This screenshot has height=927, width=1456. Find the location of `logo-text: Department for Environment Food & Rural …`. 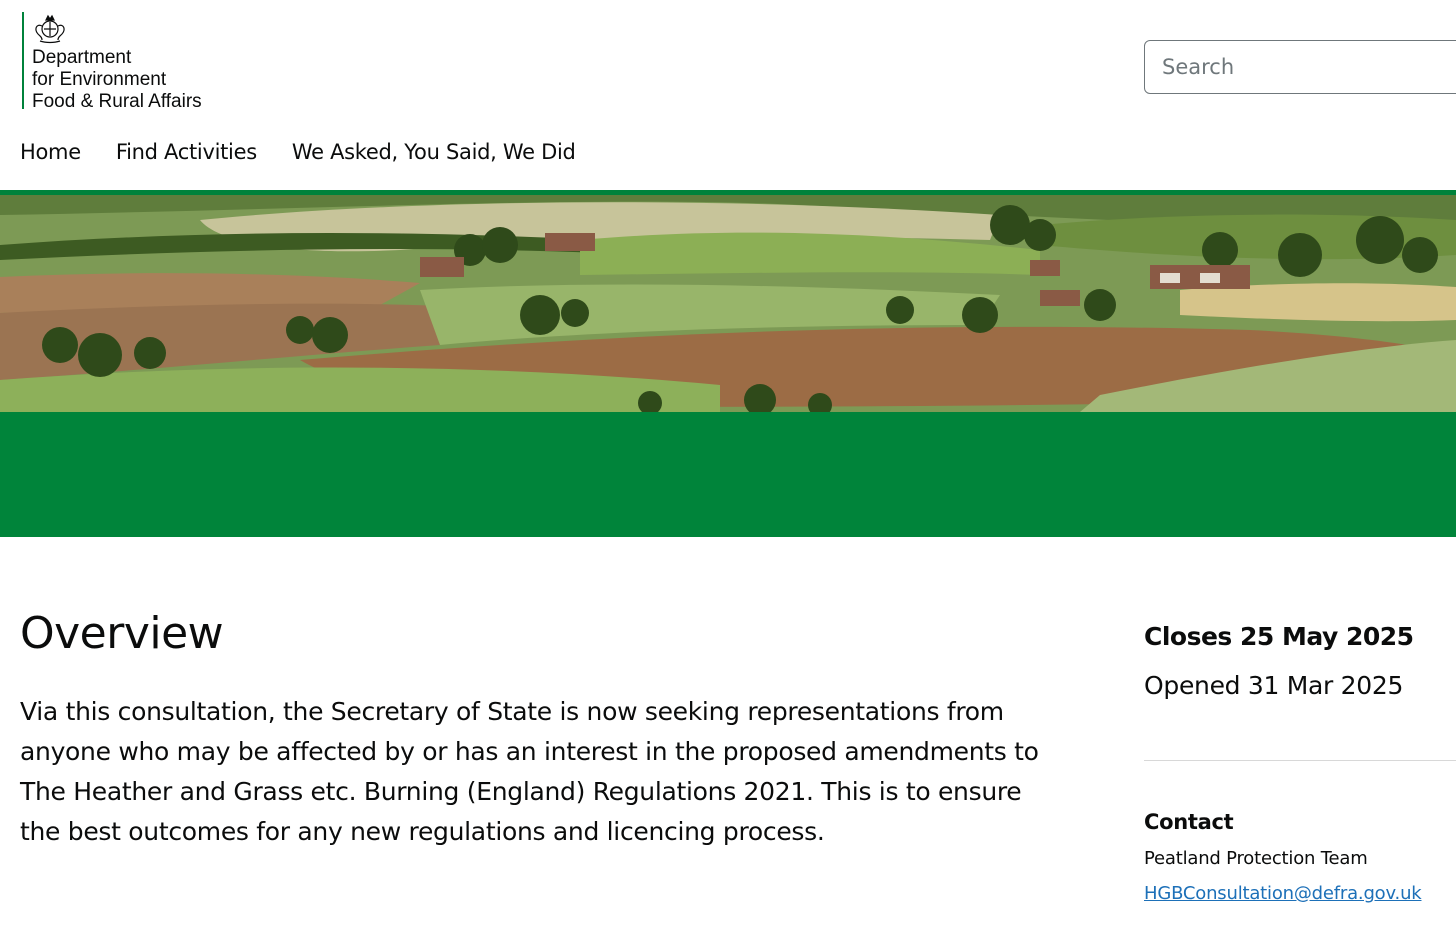

logo-text: Department for Environment Food & Rural … is located at coordinates (142, 80).